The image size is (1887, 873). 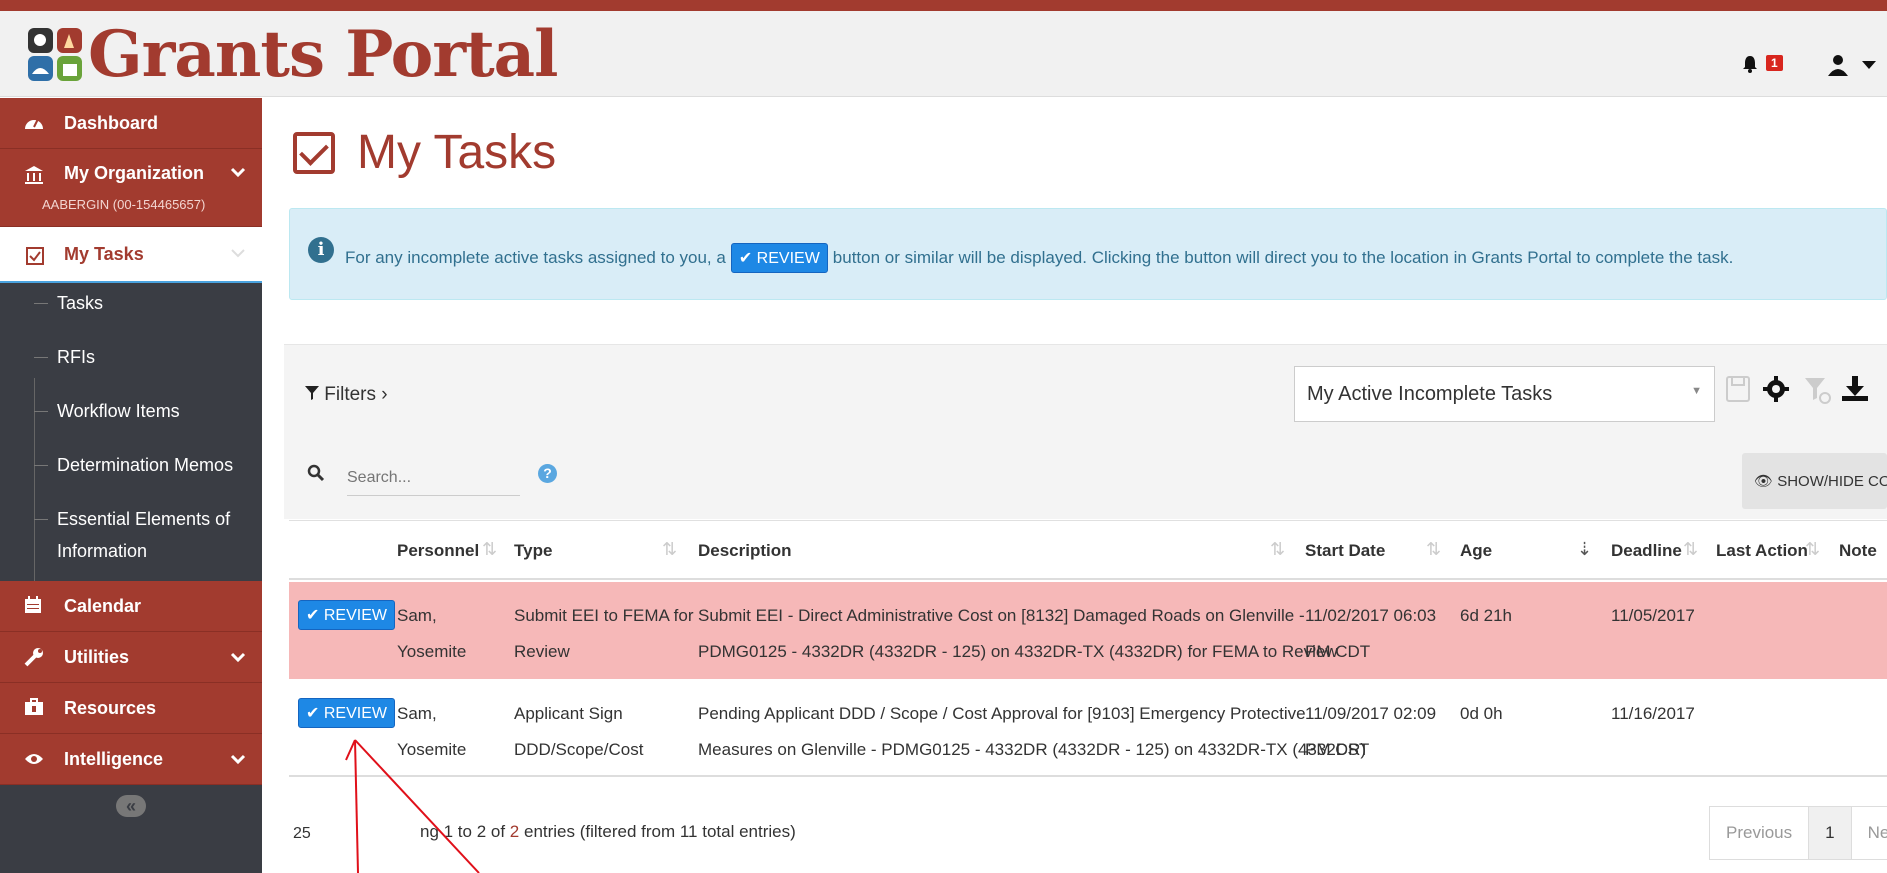 What do you see at coordinates (302, 834) in the screenshot?
I see `page-size: 25` at bounding box center [302, 834].